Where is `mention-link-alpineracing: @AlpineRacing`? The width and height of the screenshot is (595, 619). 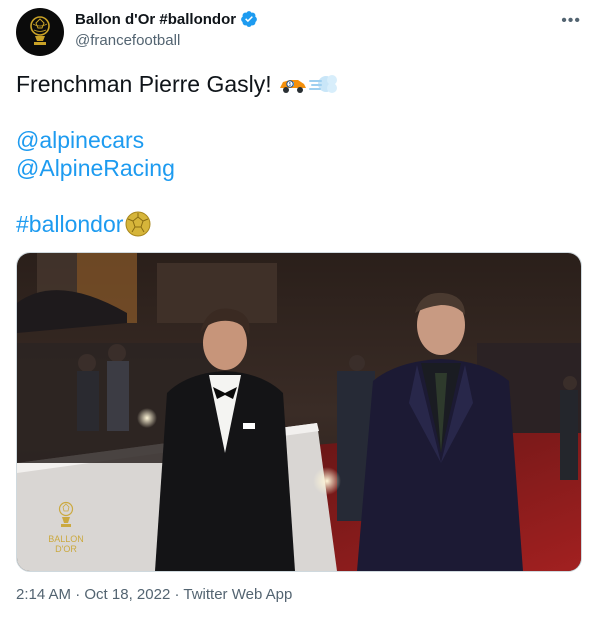 mention-link-alpineracing: @AlpineRacing is located at coordinates (95, 168).